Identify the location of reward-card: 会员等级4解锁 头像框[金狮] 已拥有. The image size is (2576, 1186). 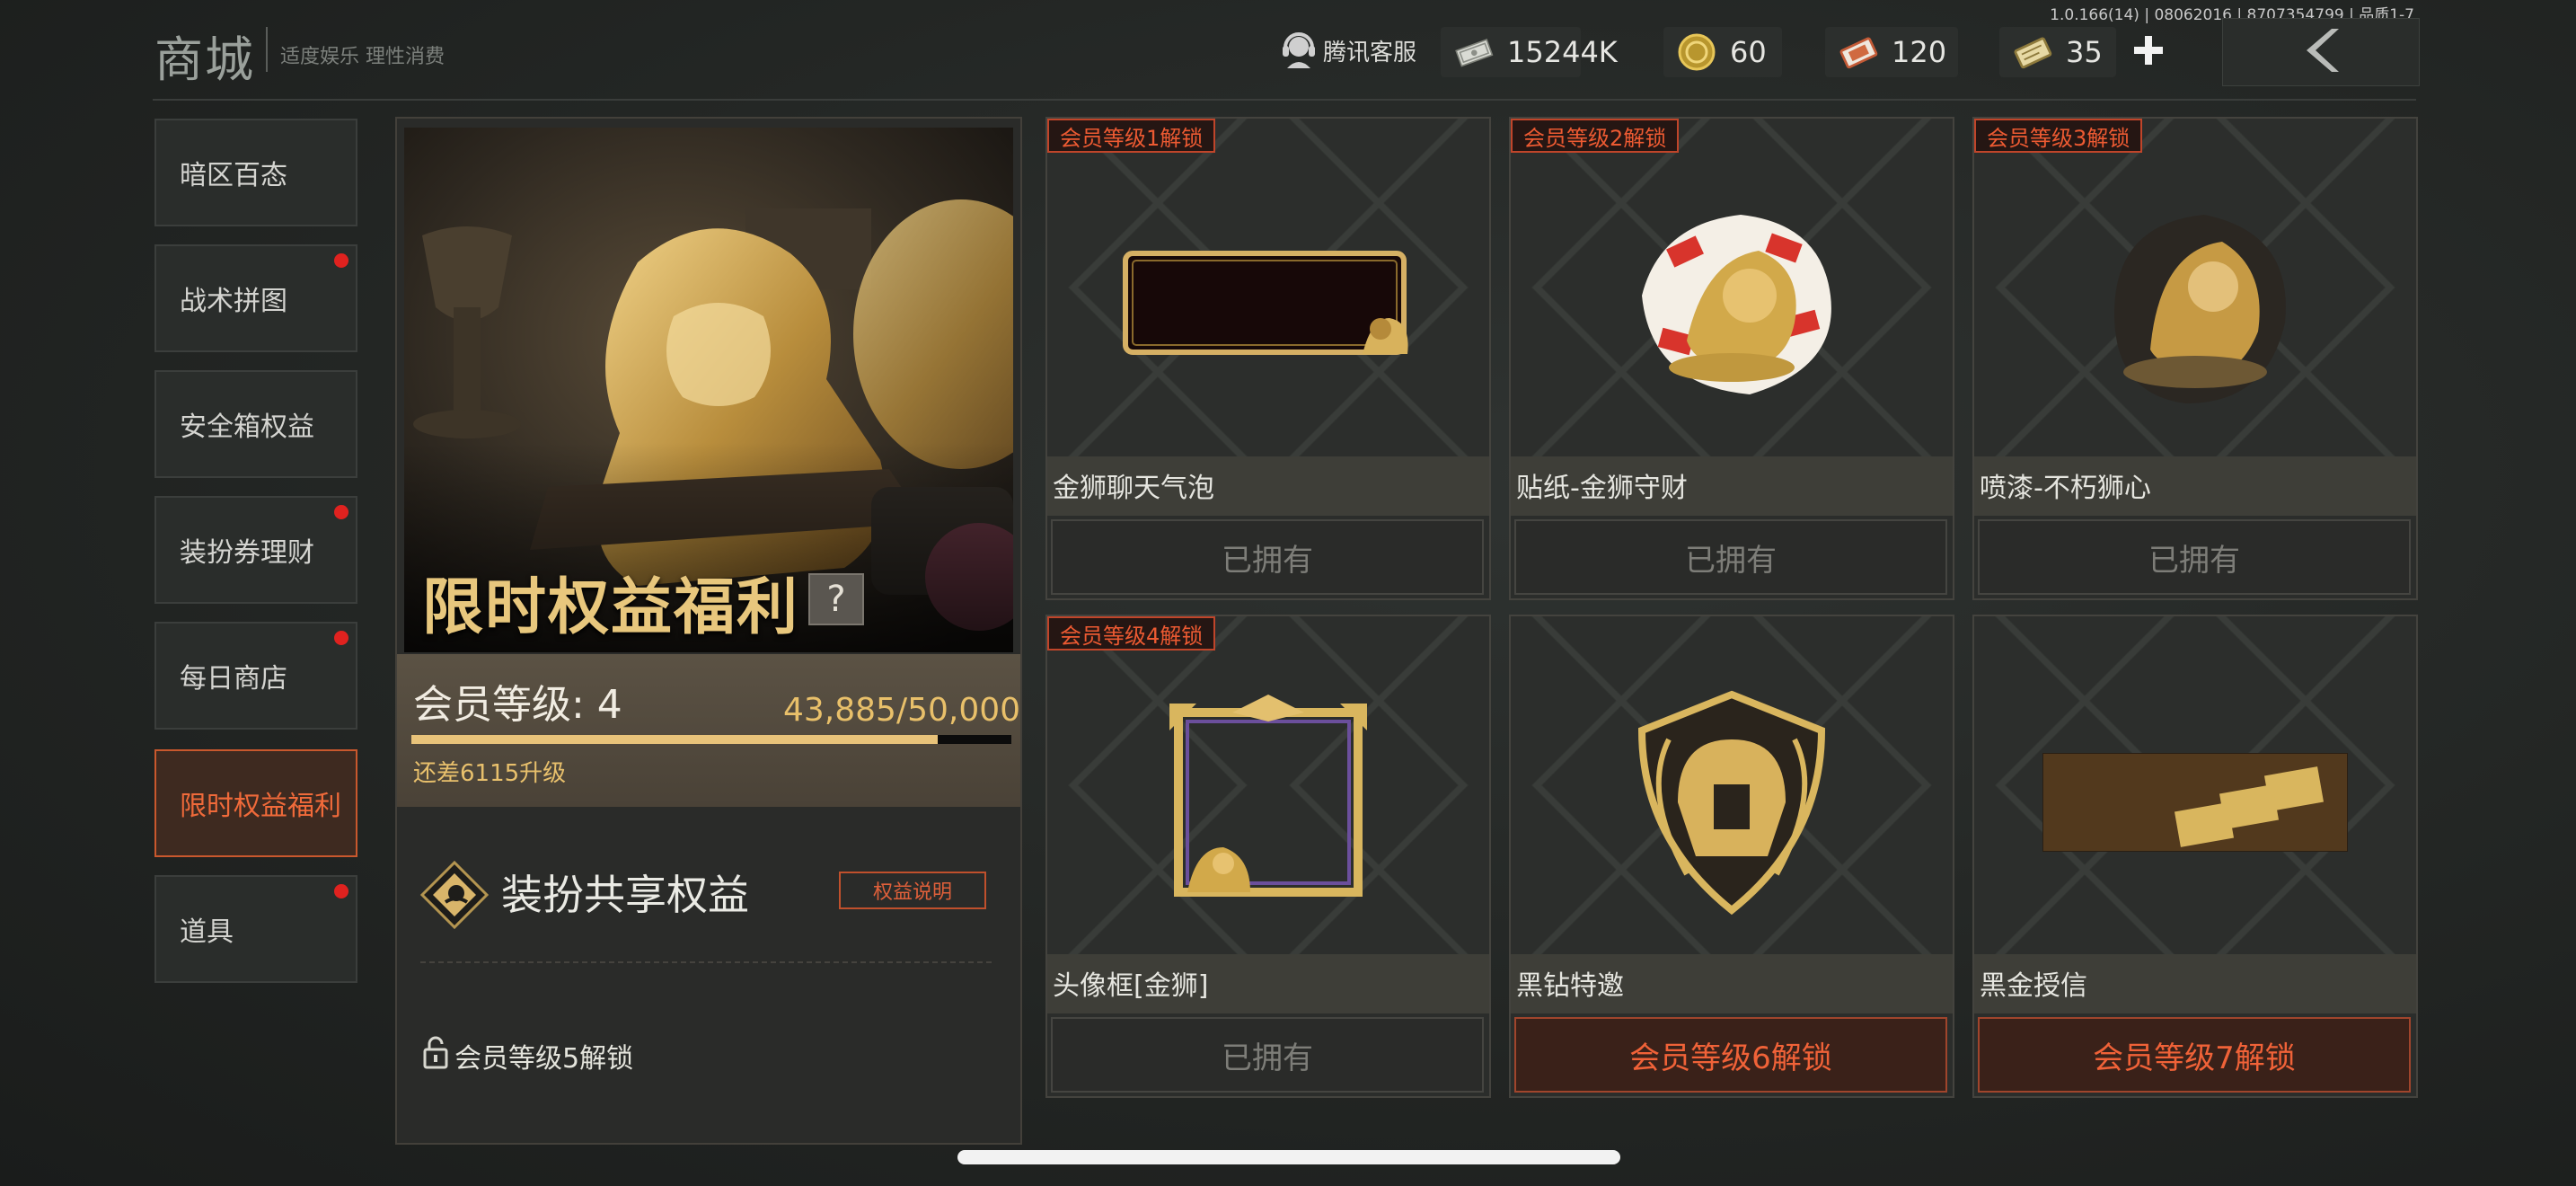
(1268, 856).